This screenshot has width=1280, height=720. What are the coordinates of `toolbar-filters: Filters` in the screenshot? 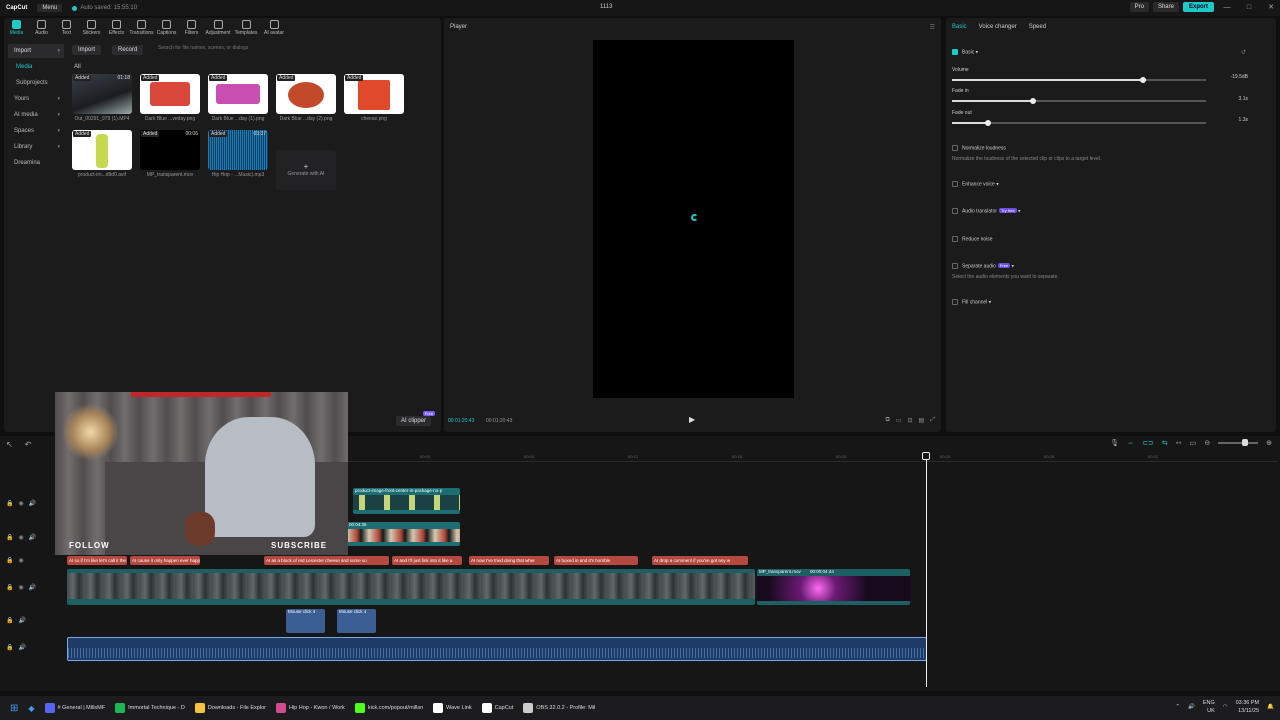 It's located at (191, 29).